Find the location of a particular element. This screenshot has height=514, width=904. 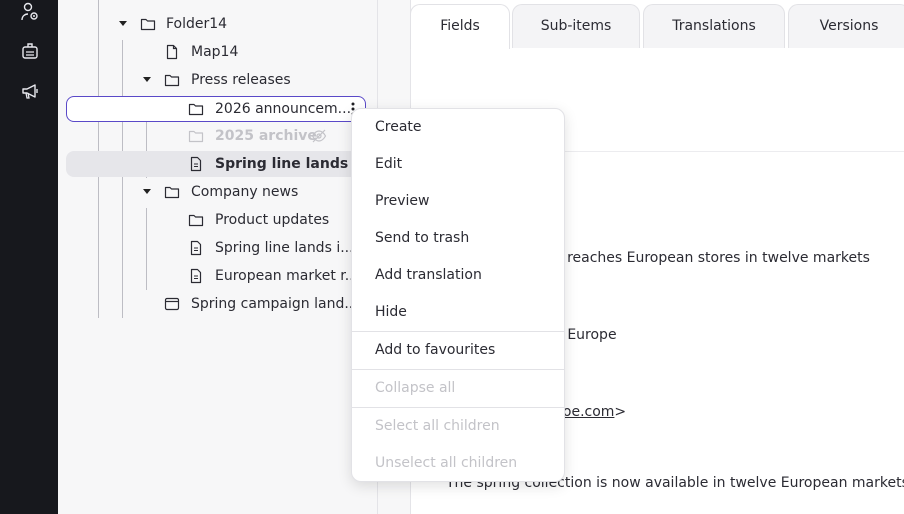

document-icon is located at coordinates (172, 52).